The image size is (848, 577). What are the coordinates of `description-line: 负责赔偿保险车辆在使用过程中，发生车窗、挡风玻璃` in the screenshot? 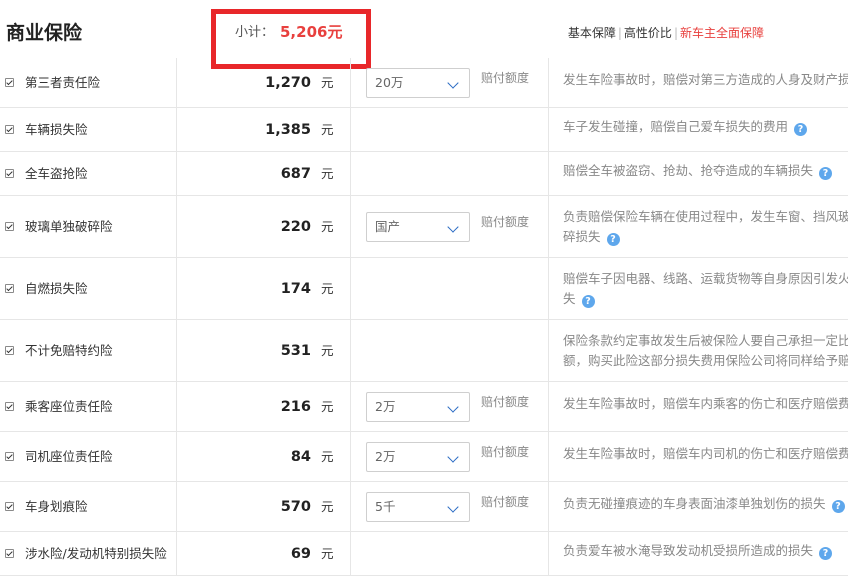 It's located at (705, 217).